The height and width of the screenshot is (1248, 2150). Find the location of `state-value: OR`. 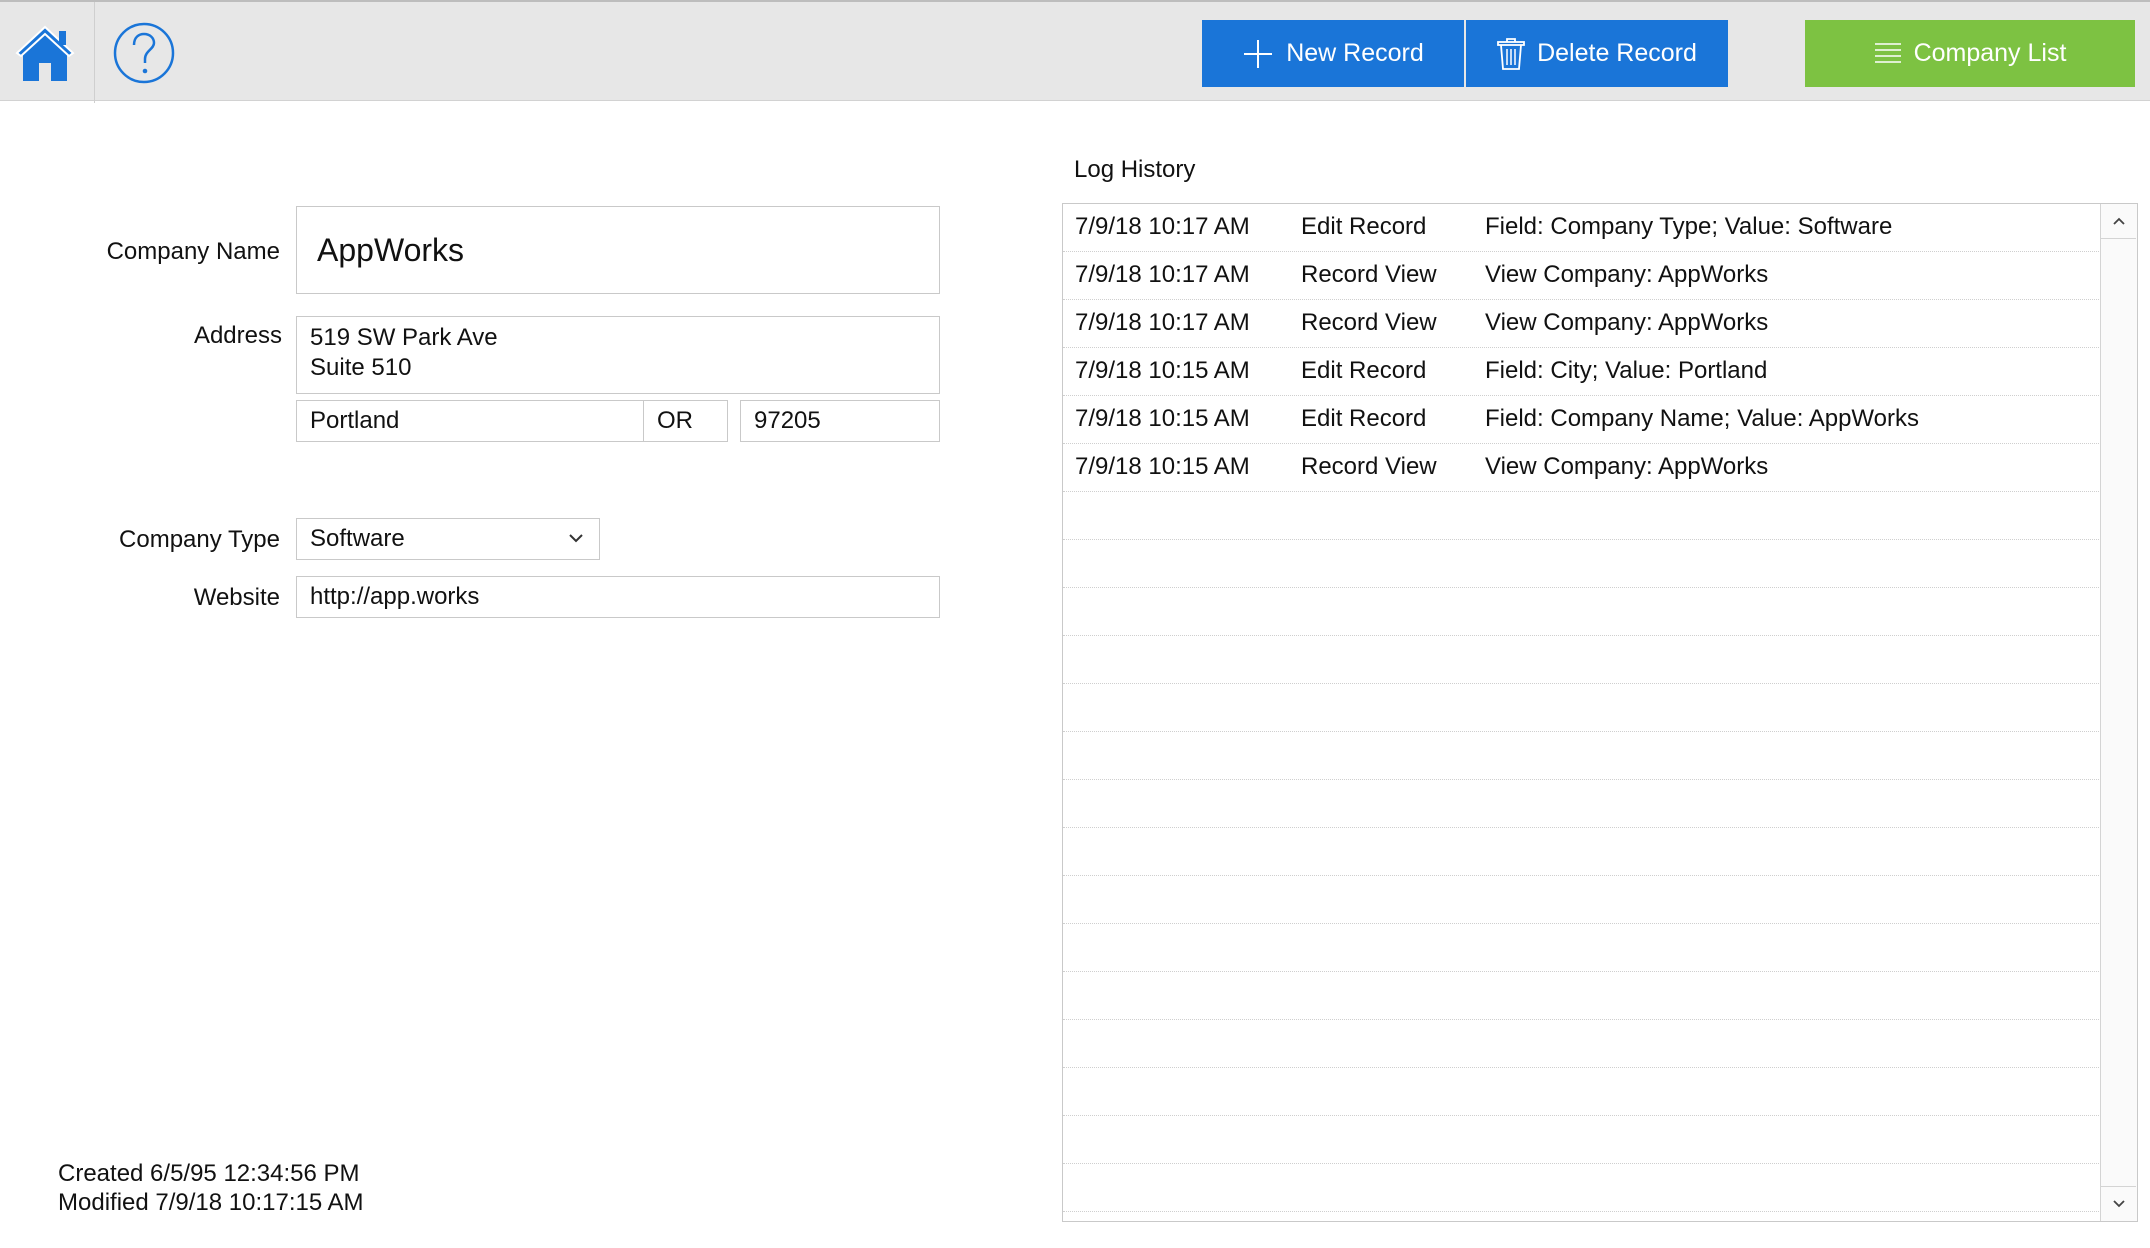

state-value: OR is located at coordinates (675, 420).